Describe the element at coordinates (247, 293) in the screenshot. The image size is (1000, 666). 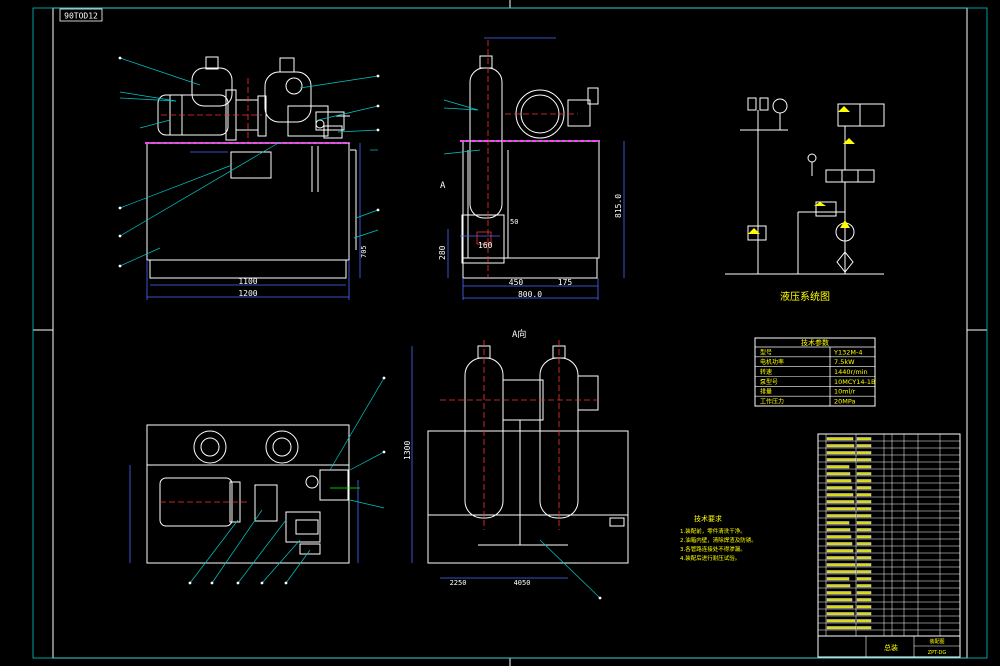
I see `front-dim-overall-b: 1200` at that location.